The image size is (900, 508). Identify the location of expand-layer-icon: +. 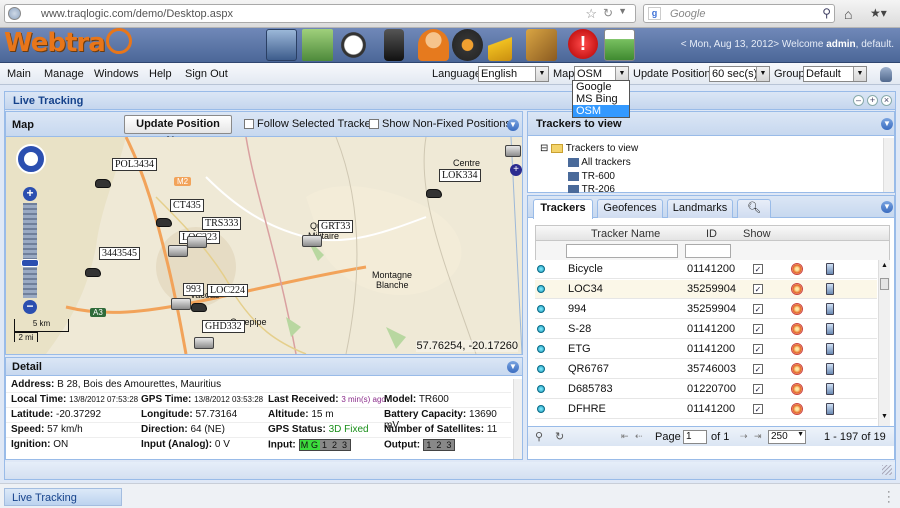
(516, 170).